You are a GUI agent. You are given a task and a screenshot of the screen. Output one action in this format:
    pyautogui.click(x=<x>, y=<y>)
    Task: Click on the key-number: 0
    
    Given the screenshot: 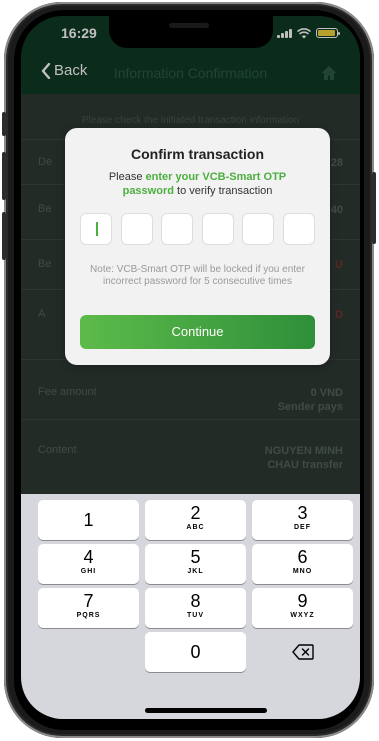 What is the action you would take?
    pyautogui.click(x=195, y=652)
    